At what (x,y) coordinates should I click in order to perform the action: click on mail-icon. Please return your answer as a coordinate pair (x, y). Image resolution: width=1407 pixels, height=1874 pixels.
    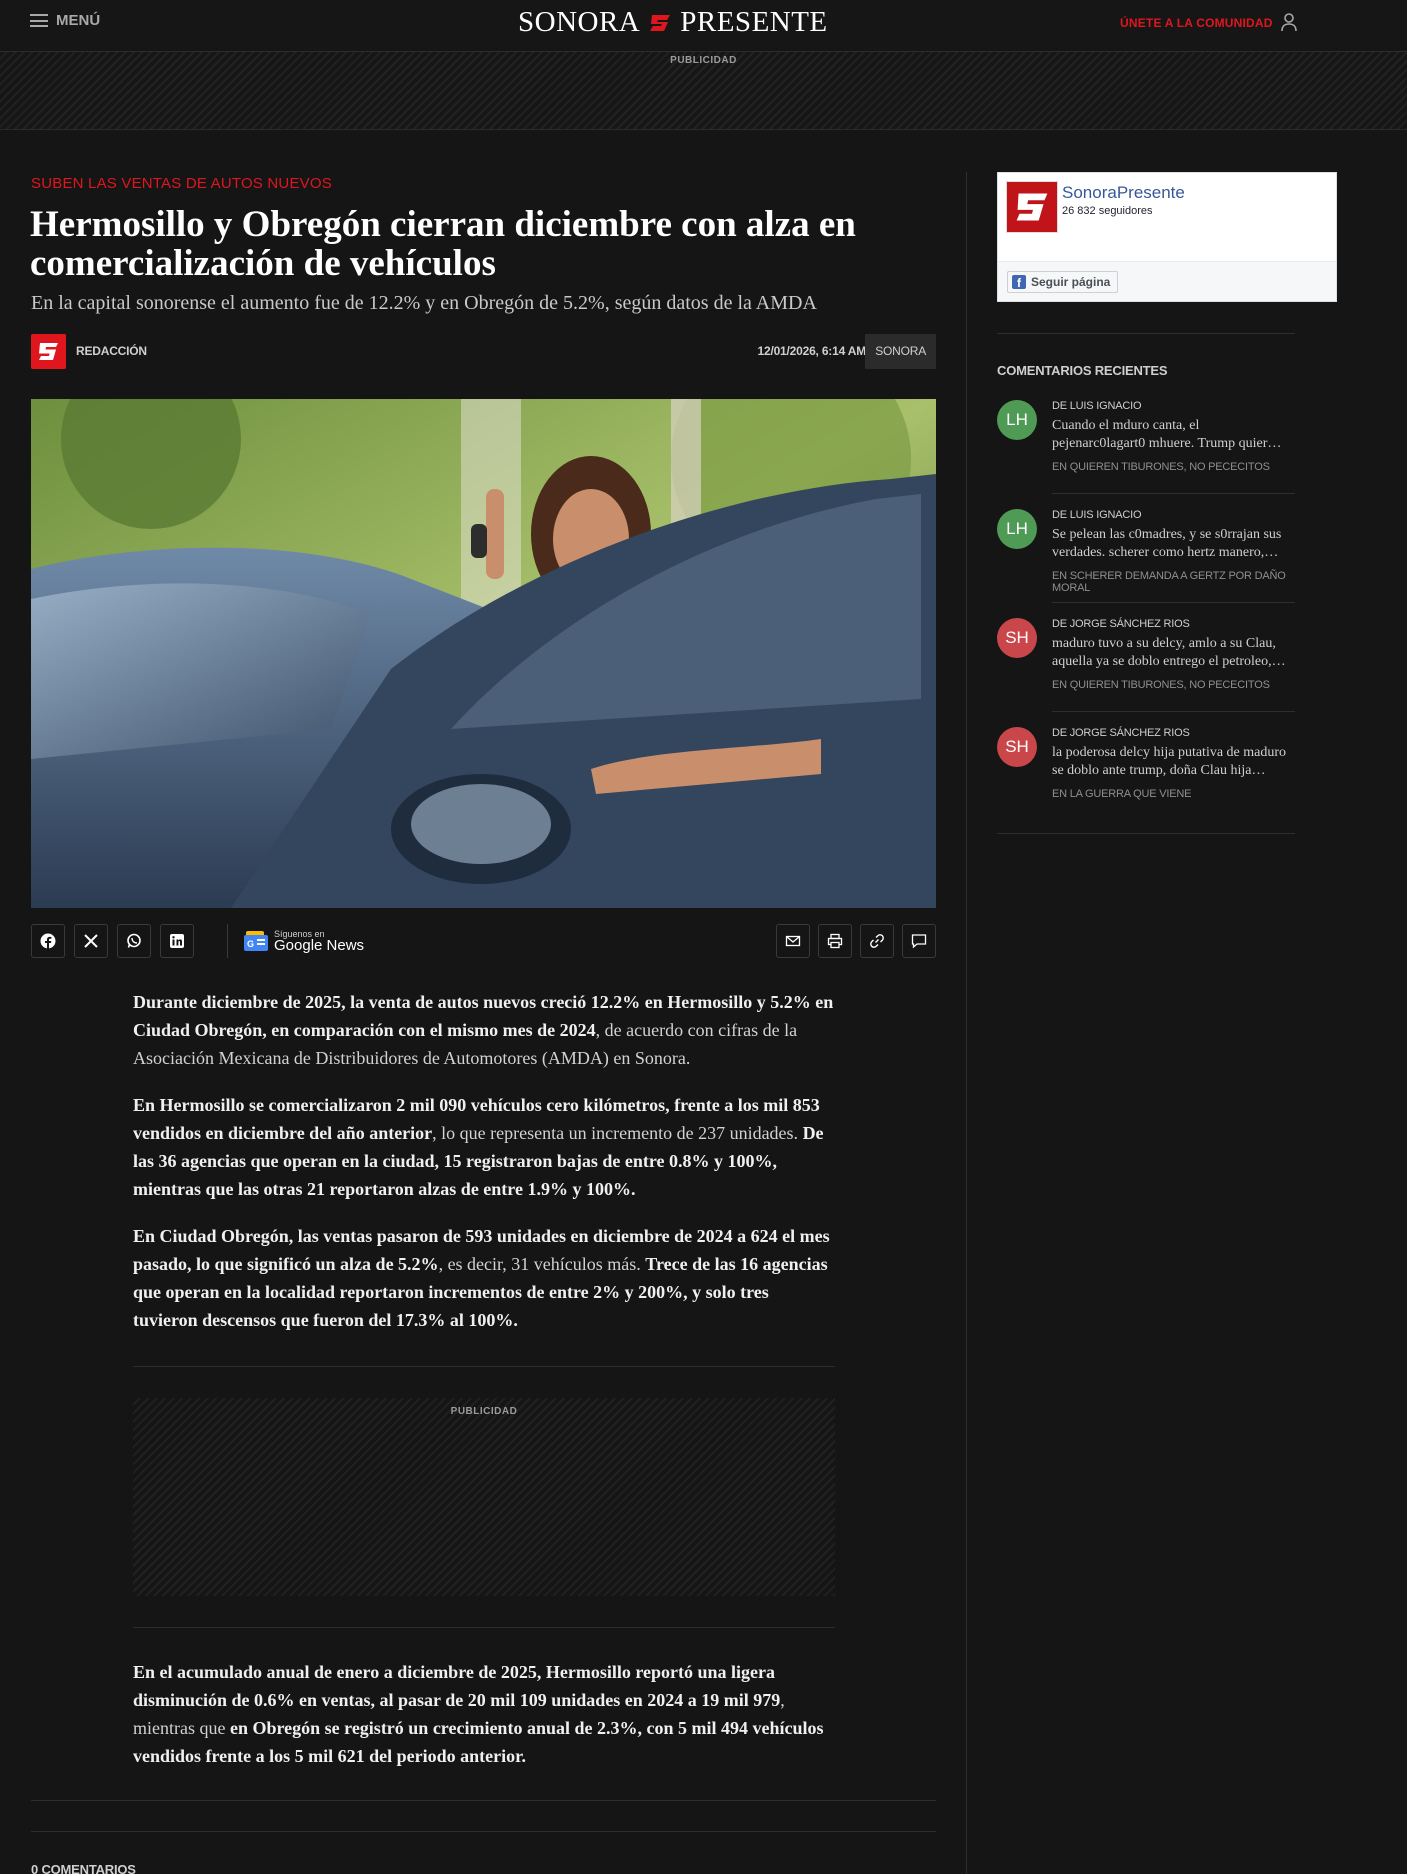
    Looking at the image, I should click on (793, 941).